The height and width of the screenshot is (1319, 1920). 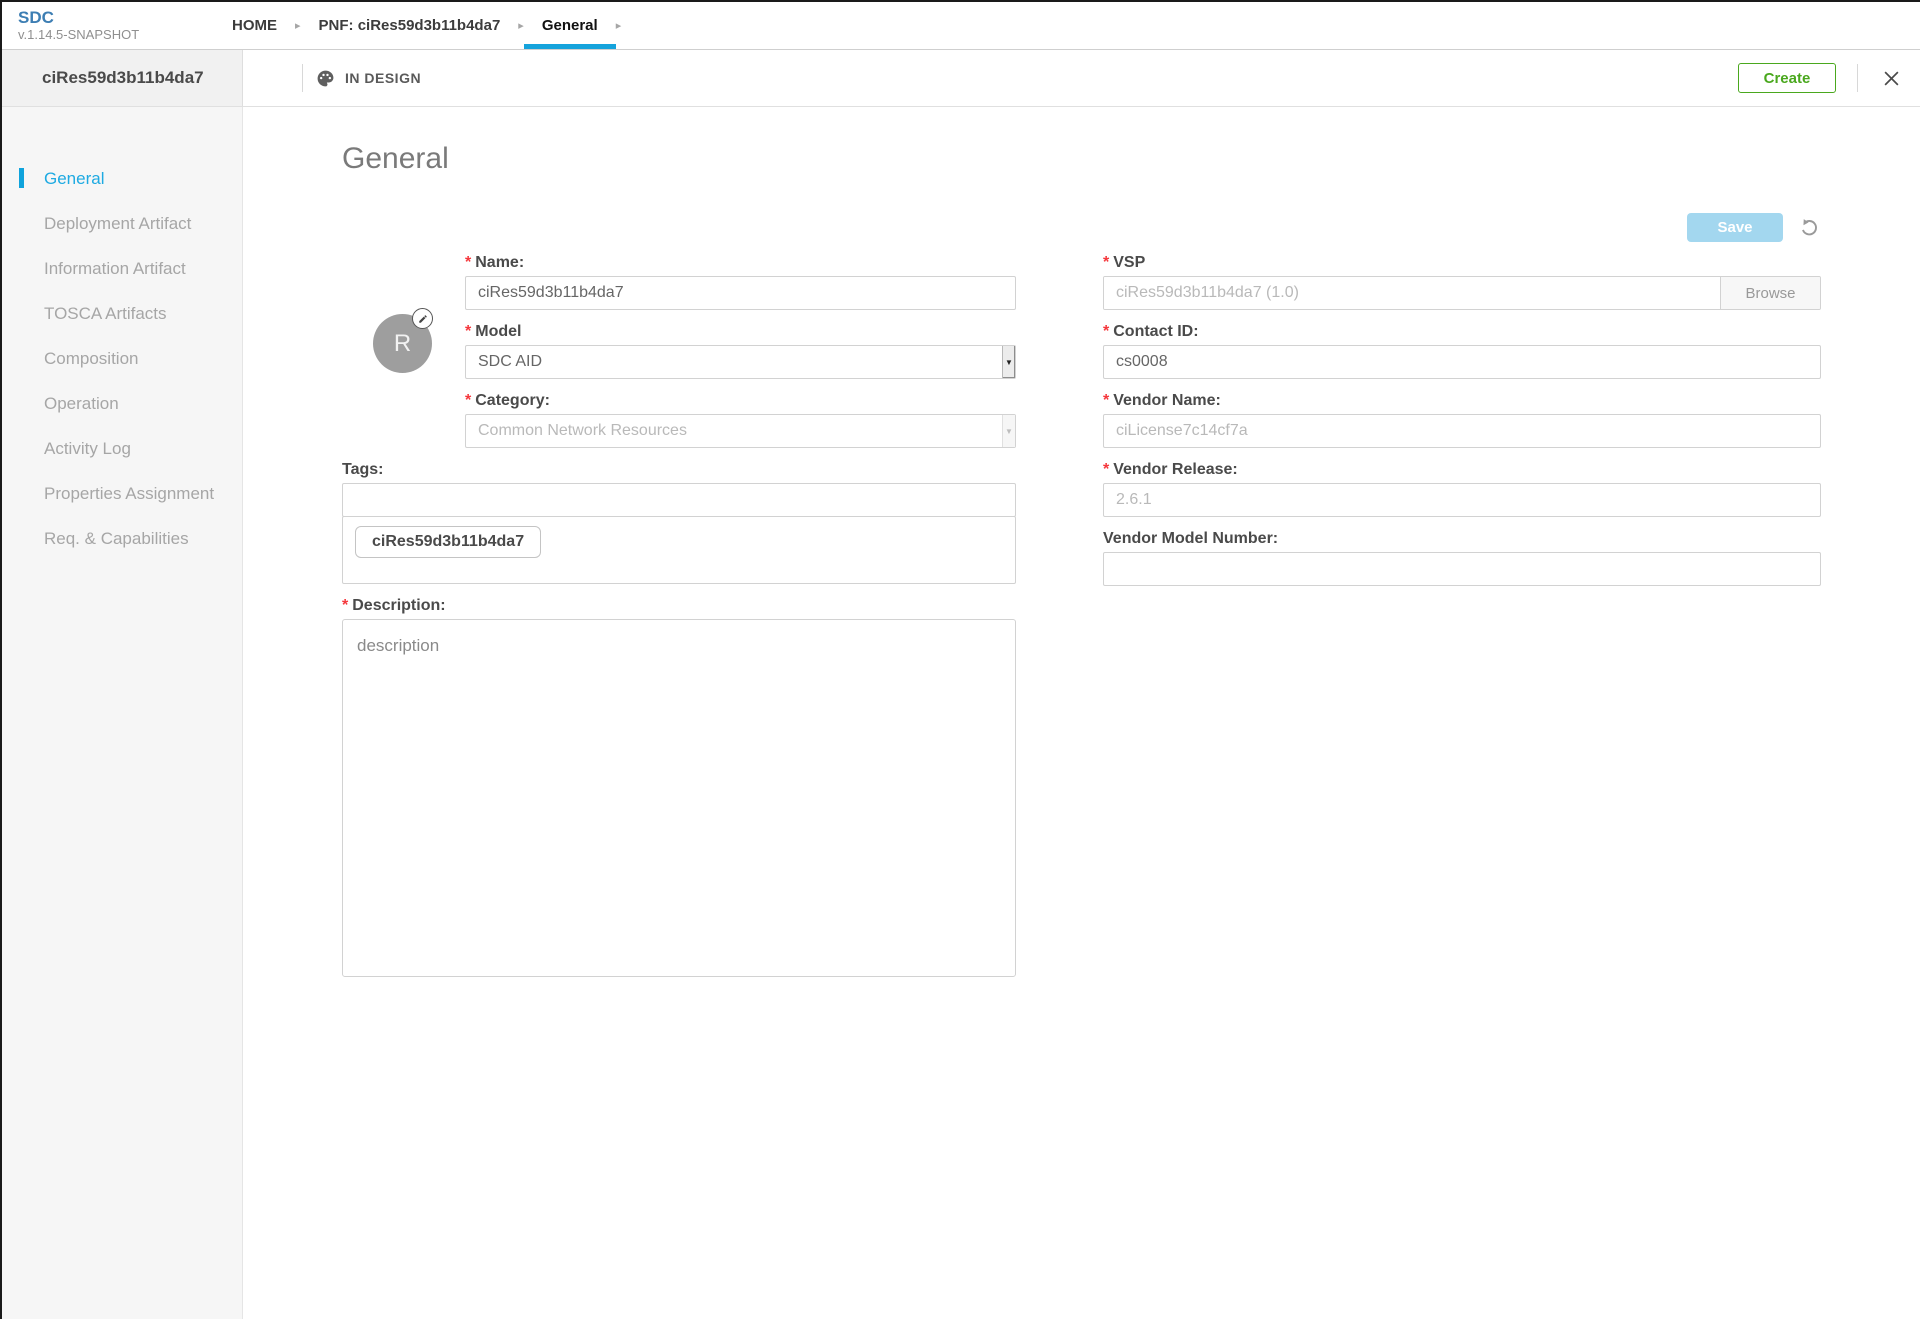 I want to click on page-title: General, so click(x=395, y=158).